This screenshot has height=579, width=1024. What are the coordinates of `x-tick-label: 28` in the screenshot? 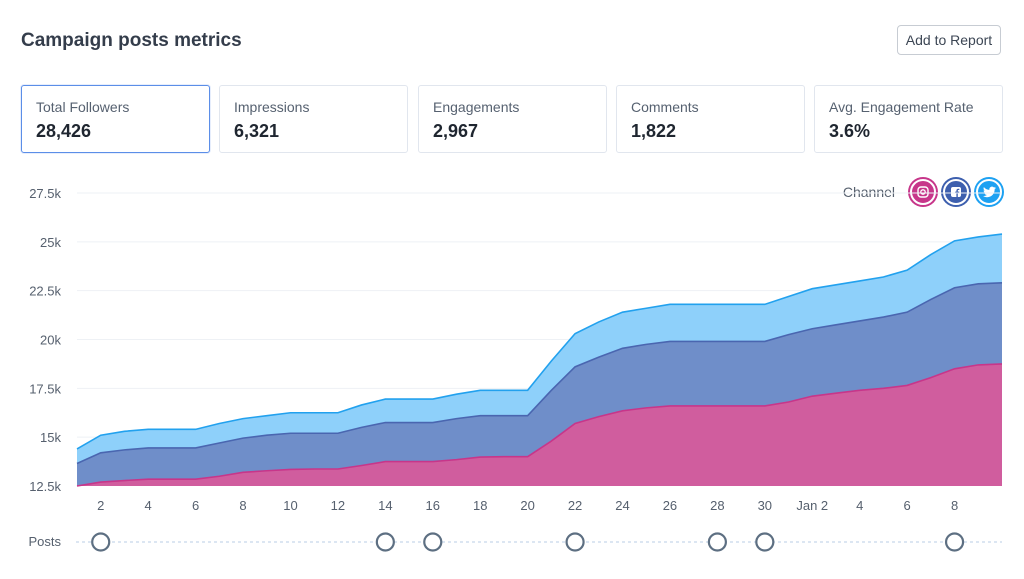 It's located at (717, 505).